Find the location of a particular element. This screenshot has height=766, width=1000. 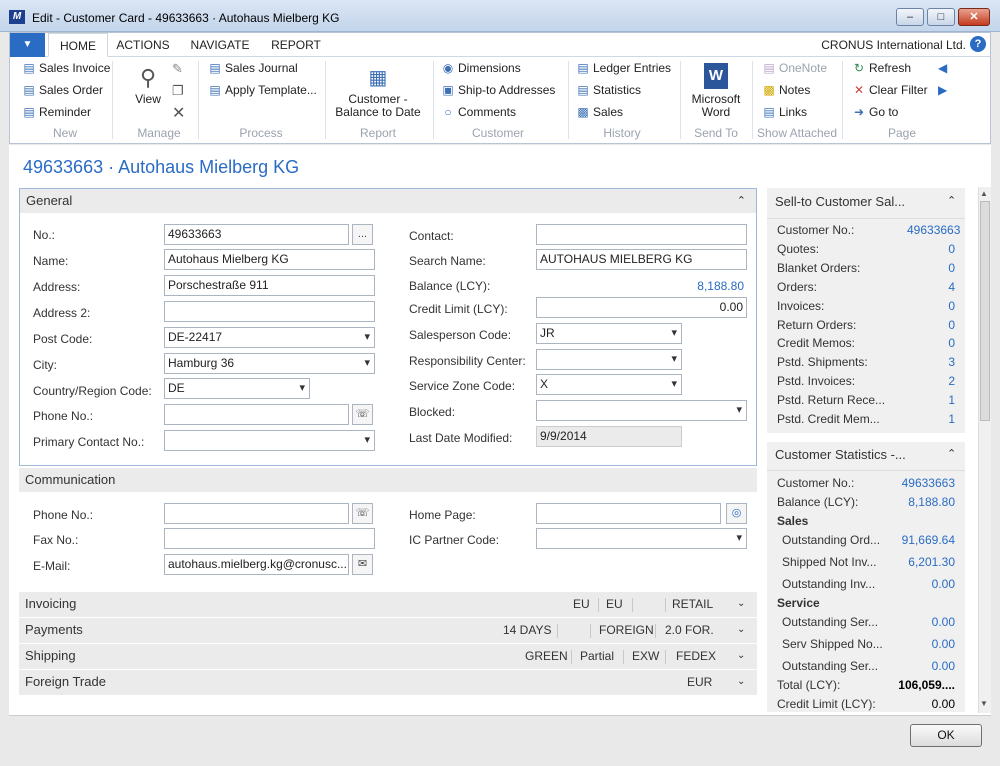

close-button: ✕ is located at coordinates (974, 17).